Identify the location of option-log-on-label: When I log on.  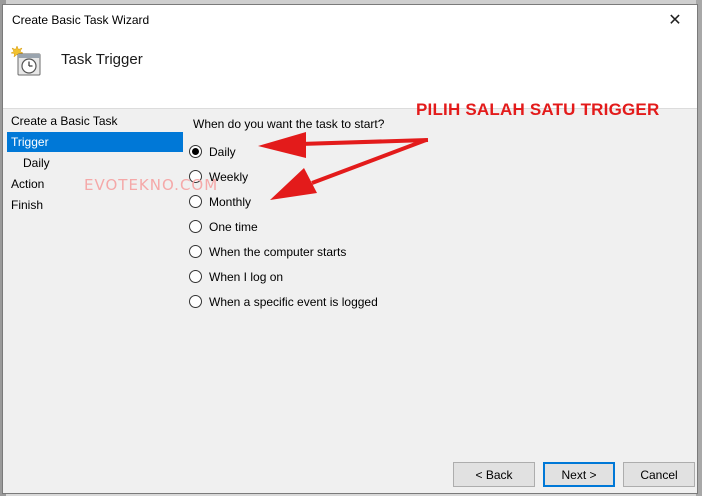
(246, 276).